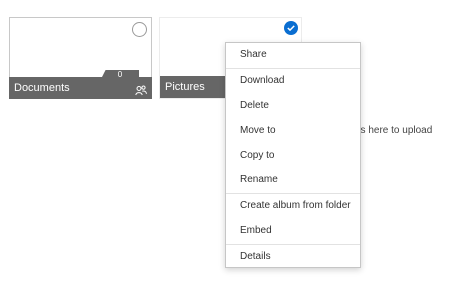  I want to click on people-icon, so click(141, 93).